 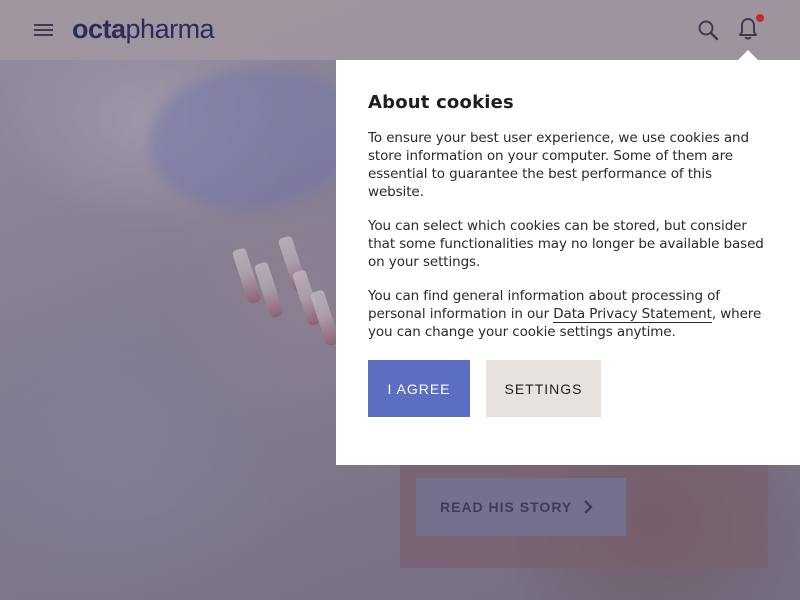 What do you see at coordinates (708, 30) in the screenshot?
I see `search-icon` at bounding box center [708, 30].